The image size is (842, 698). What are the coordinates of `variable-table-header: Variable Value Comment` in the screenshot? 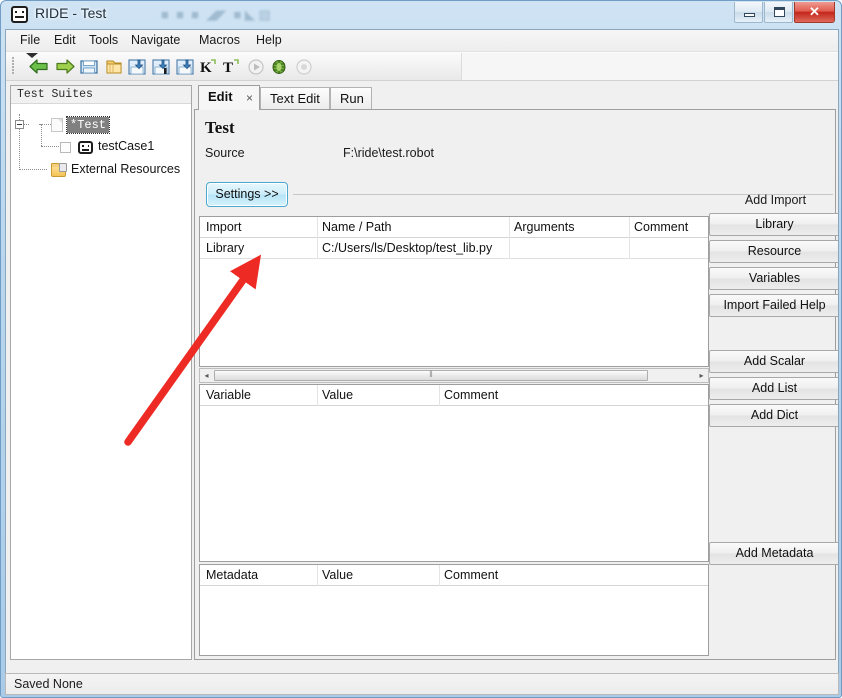 It's located at (454, 395).